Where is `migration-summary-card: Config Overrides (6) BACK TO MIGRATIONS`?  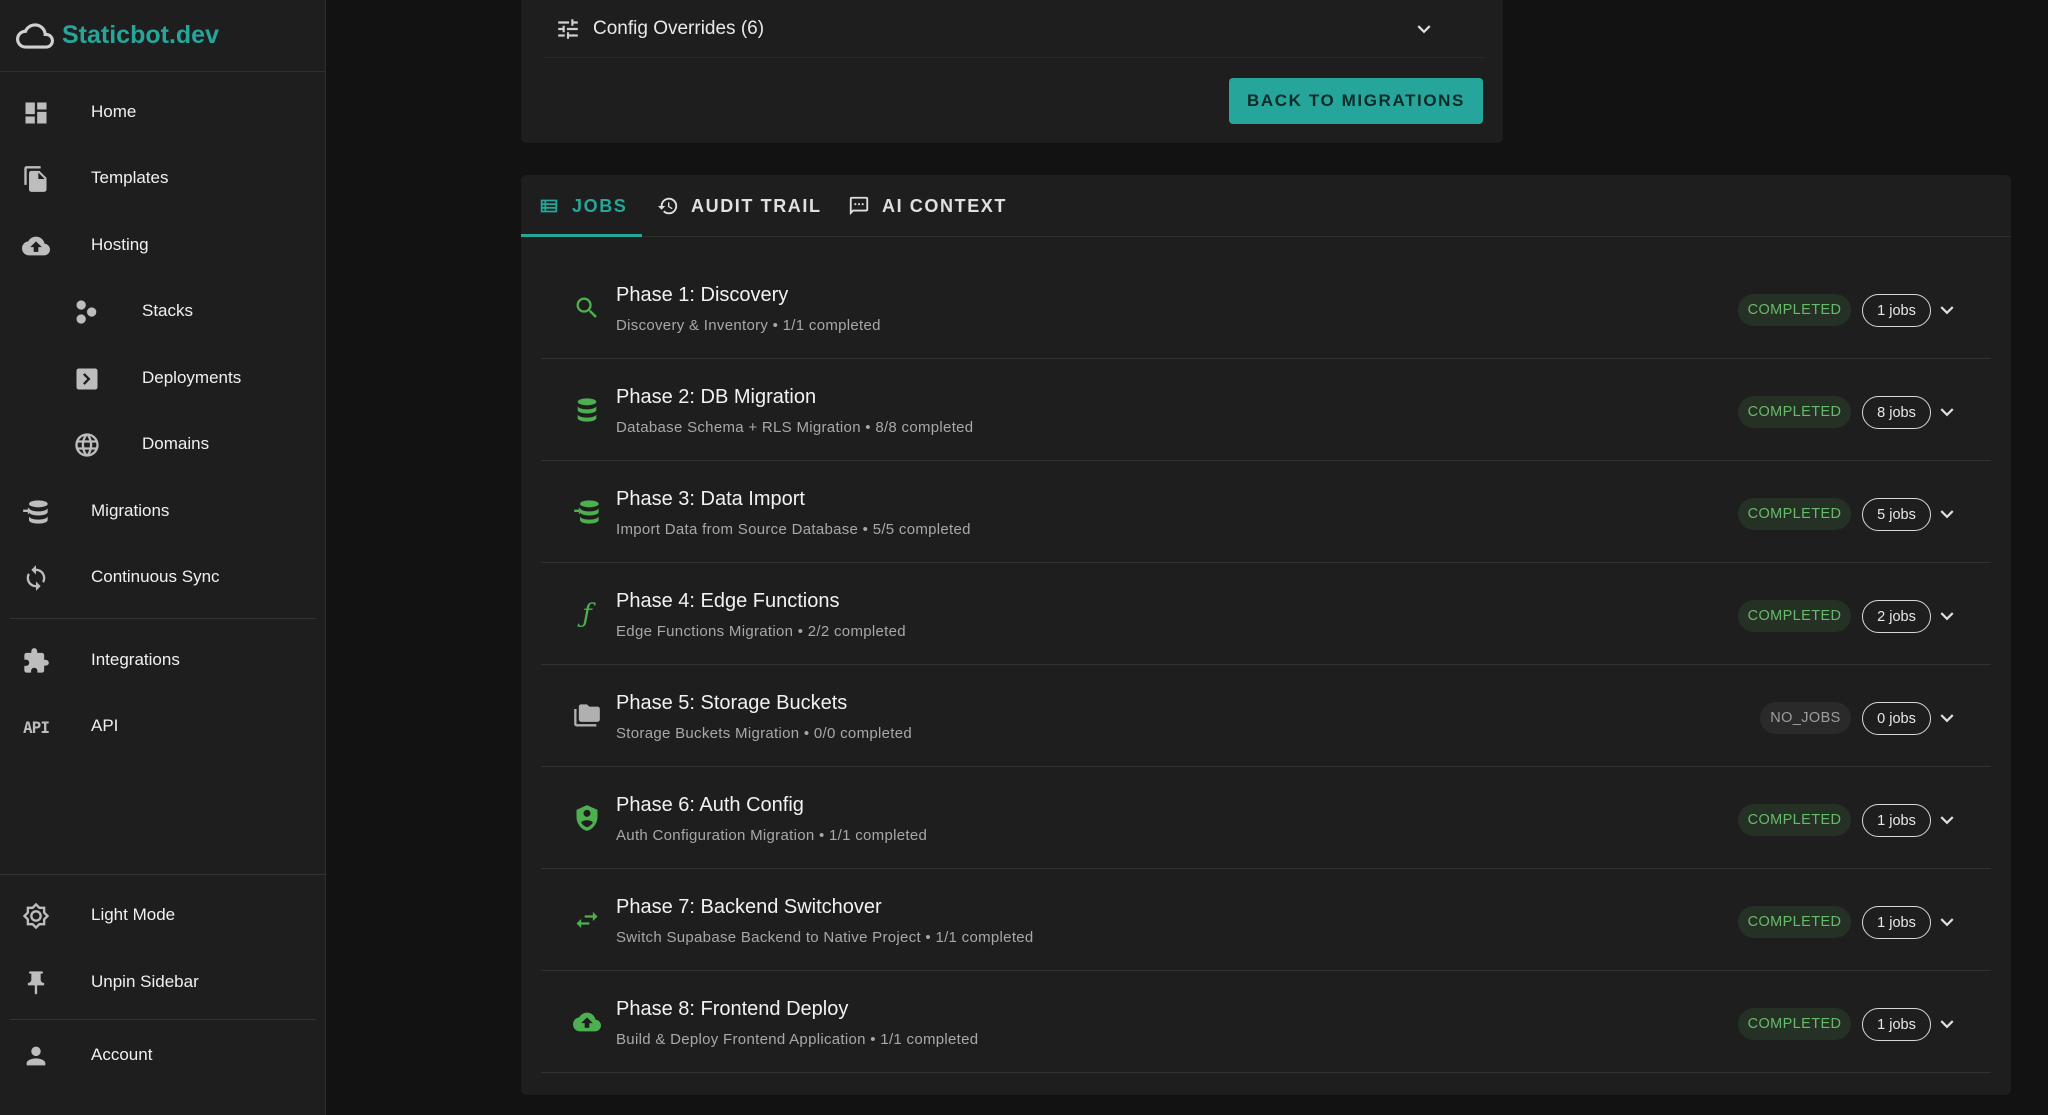
migration-summary-card: Config Overrides (6) BACK TO MIGRATIONS is located at coordinates (1012, 71).